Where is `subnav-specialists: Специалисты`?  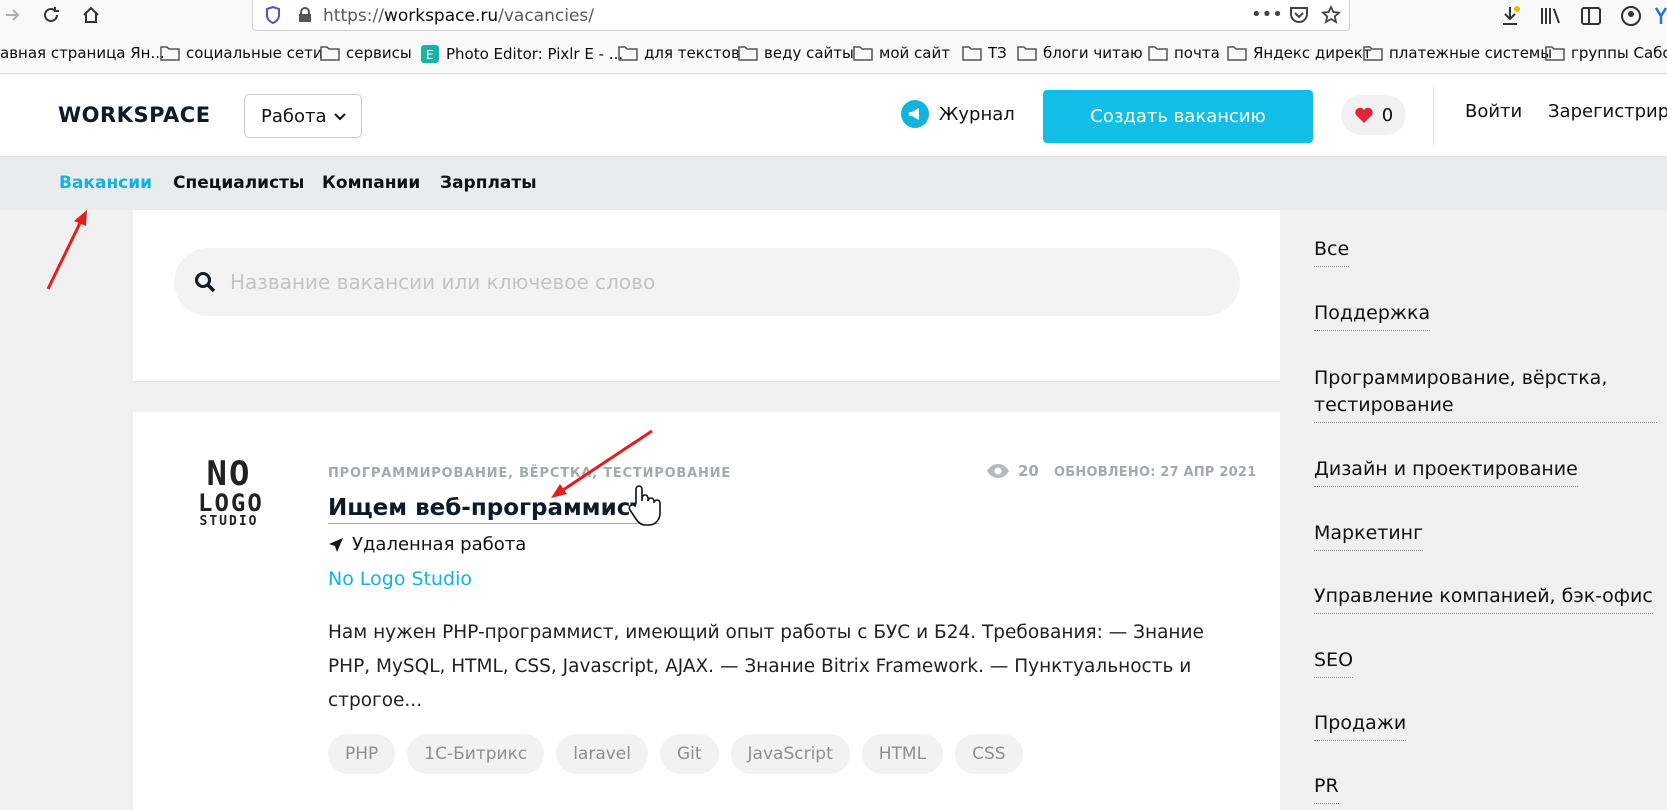 subnav-specialists: Специалисты is located at coordinates (238, 183).